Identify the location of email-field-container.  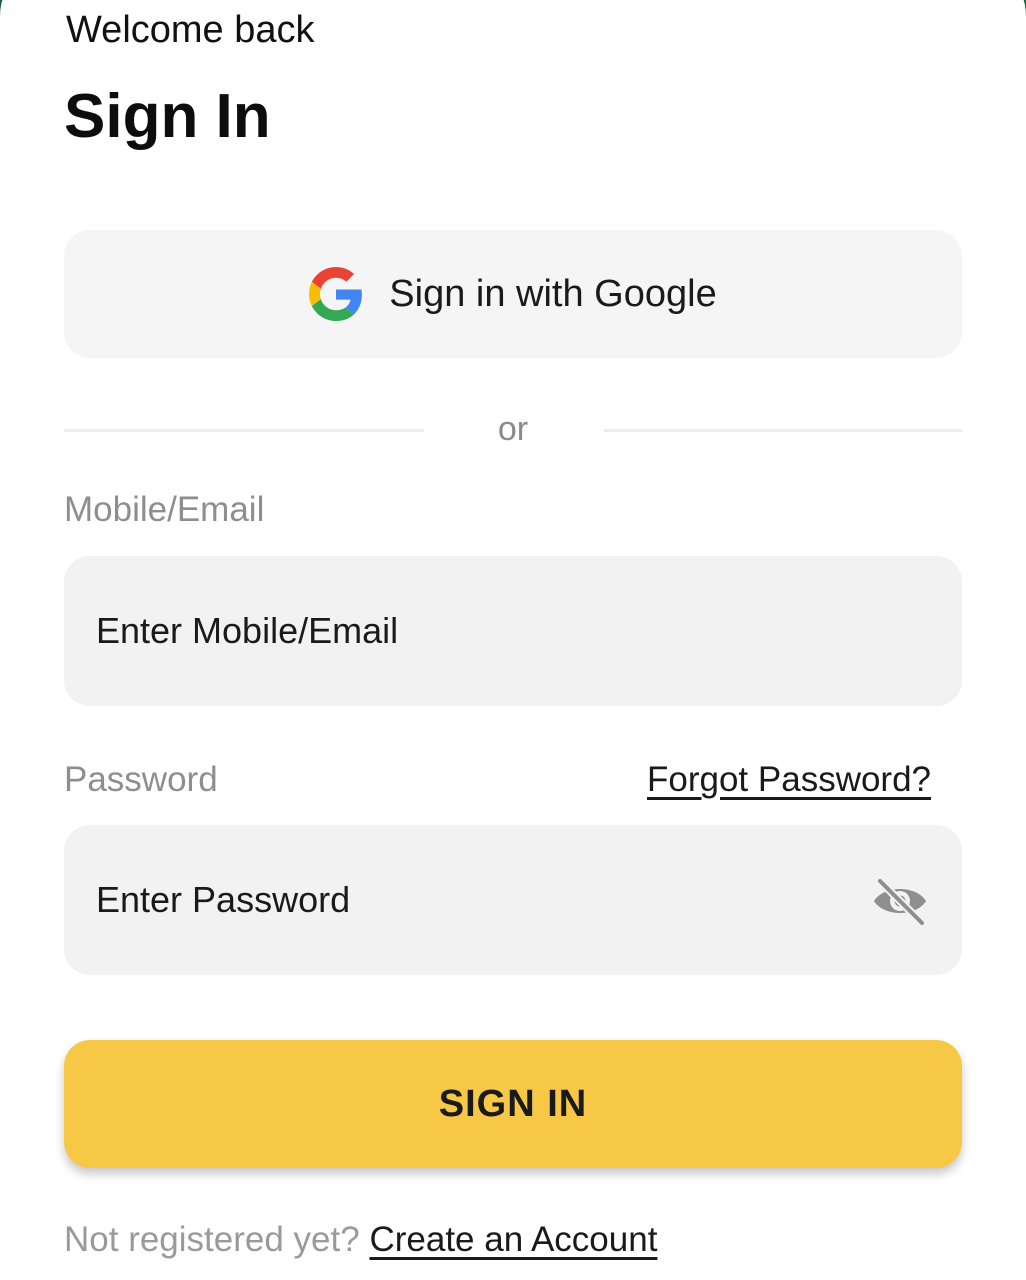
(513, 631).